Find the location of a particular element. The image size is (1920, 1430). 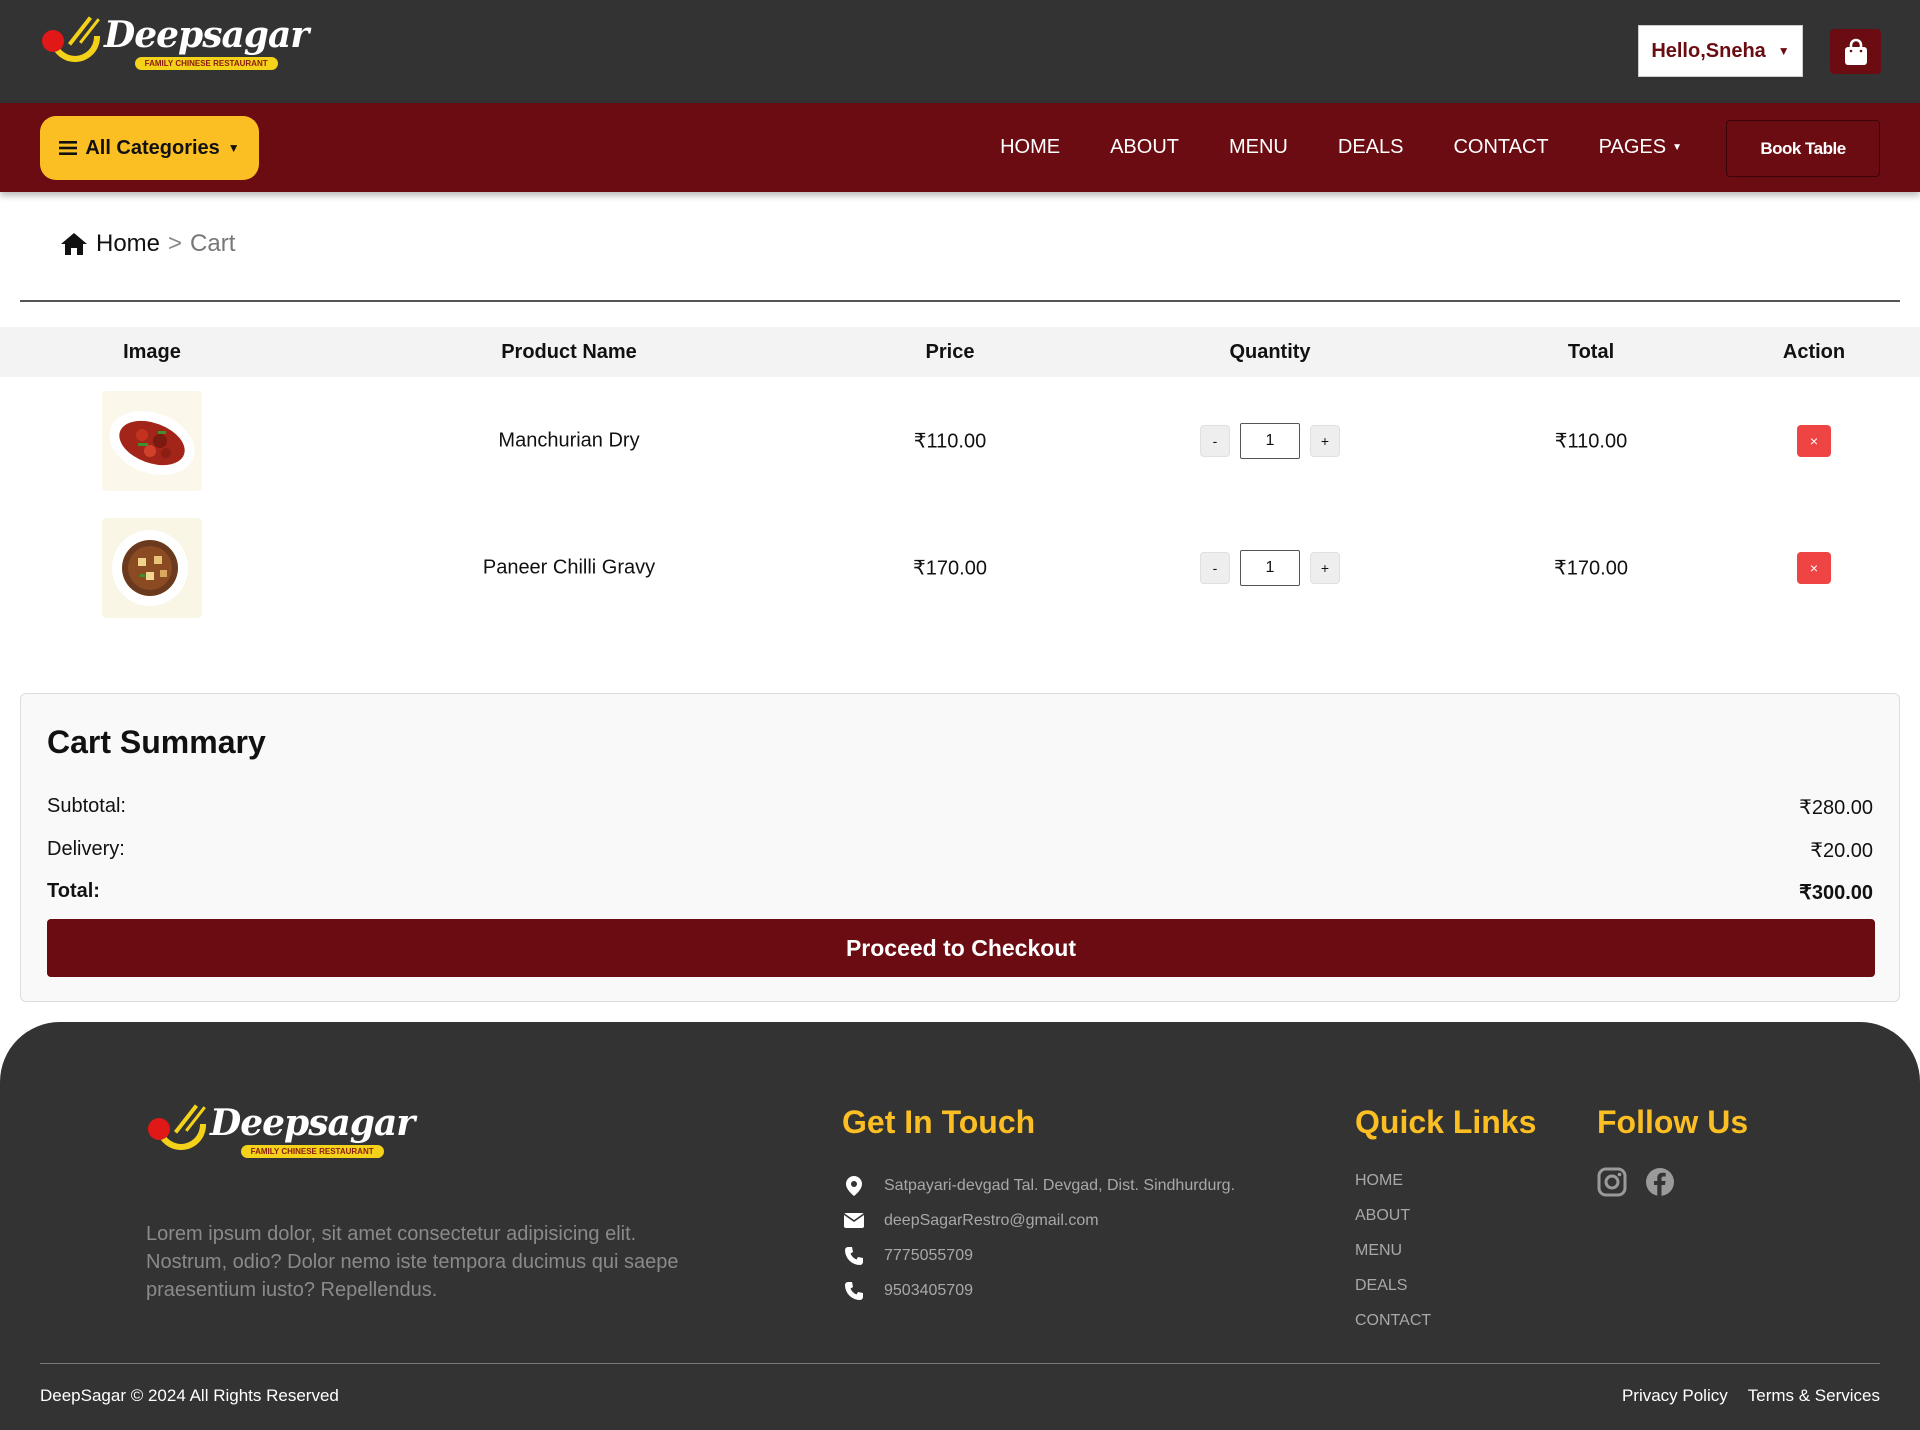

line-total: ₹110.00 is located at coordinates (1591, 441).